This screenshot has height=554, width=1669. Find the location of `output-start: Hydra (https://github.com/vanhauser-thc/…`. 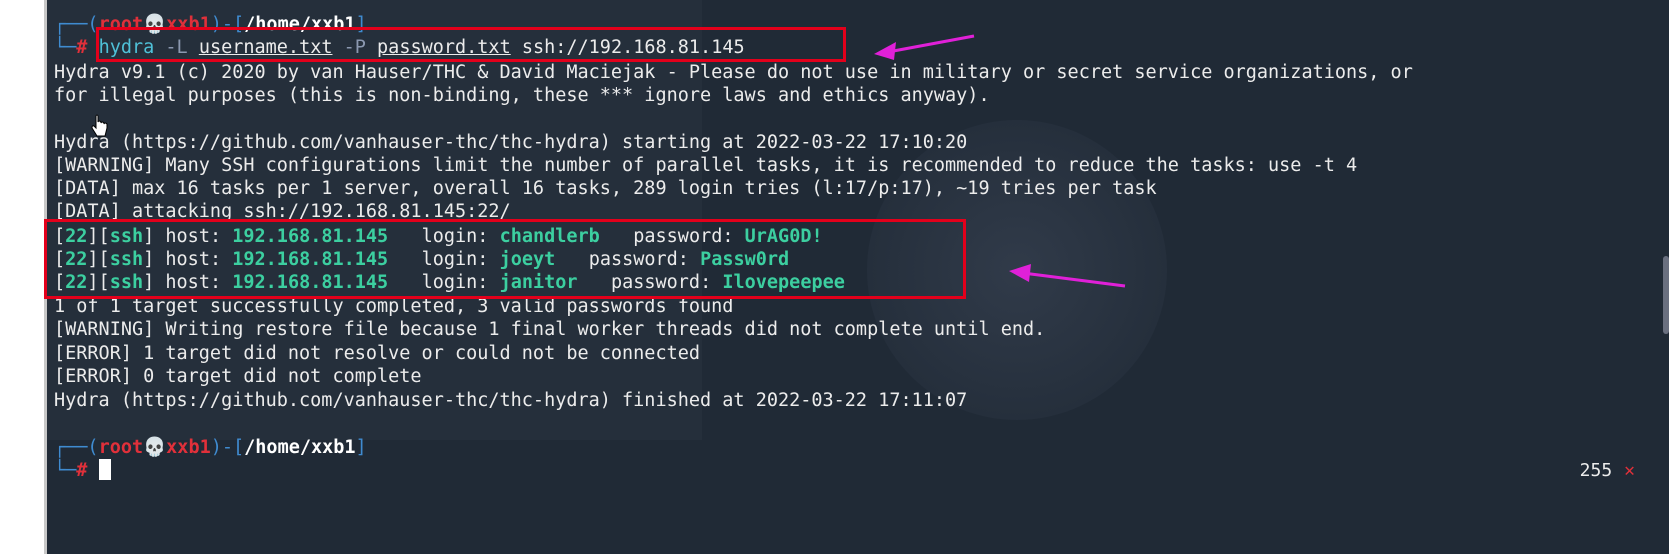

output-start: Hydra (https://github.com/vanhauser-thc/… is located at coordinates (511, 142).